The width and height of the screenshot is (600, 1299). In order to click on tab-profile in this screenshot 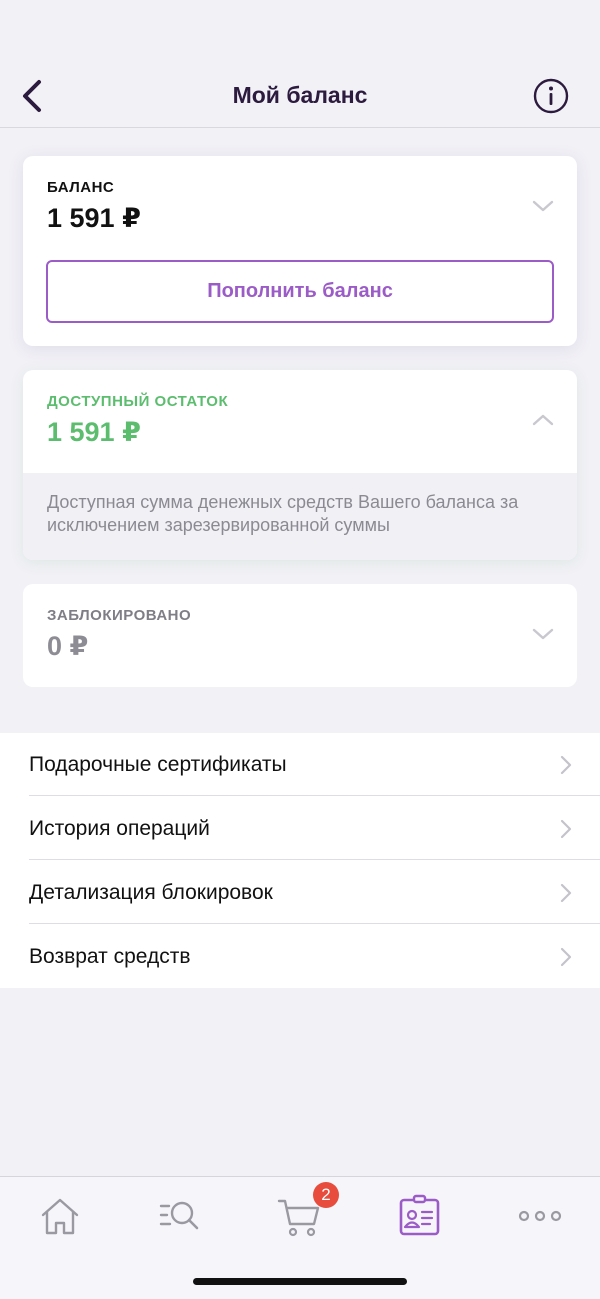, I will do `click(420, 1217)`.